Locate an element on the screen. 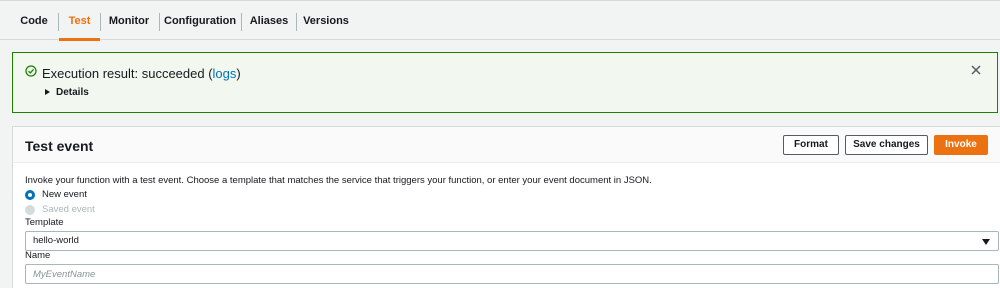 Image resolution: width=1000 pixels, height=288 pixels. template-select: hello-world is located at coordinates (512, 241).